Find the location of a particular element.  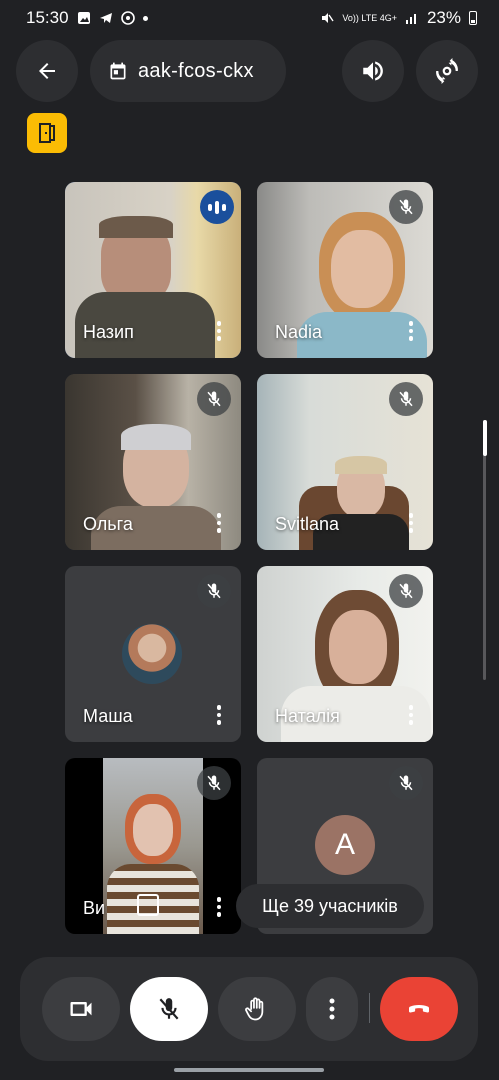

arrow-back-icon is located at coordinates (47, 71).